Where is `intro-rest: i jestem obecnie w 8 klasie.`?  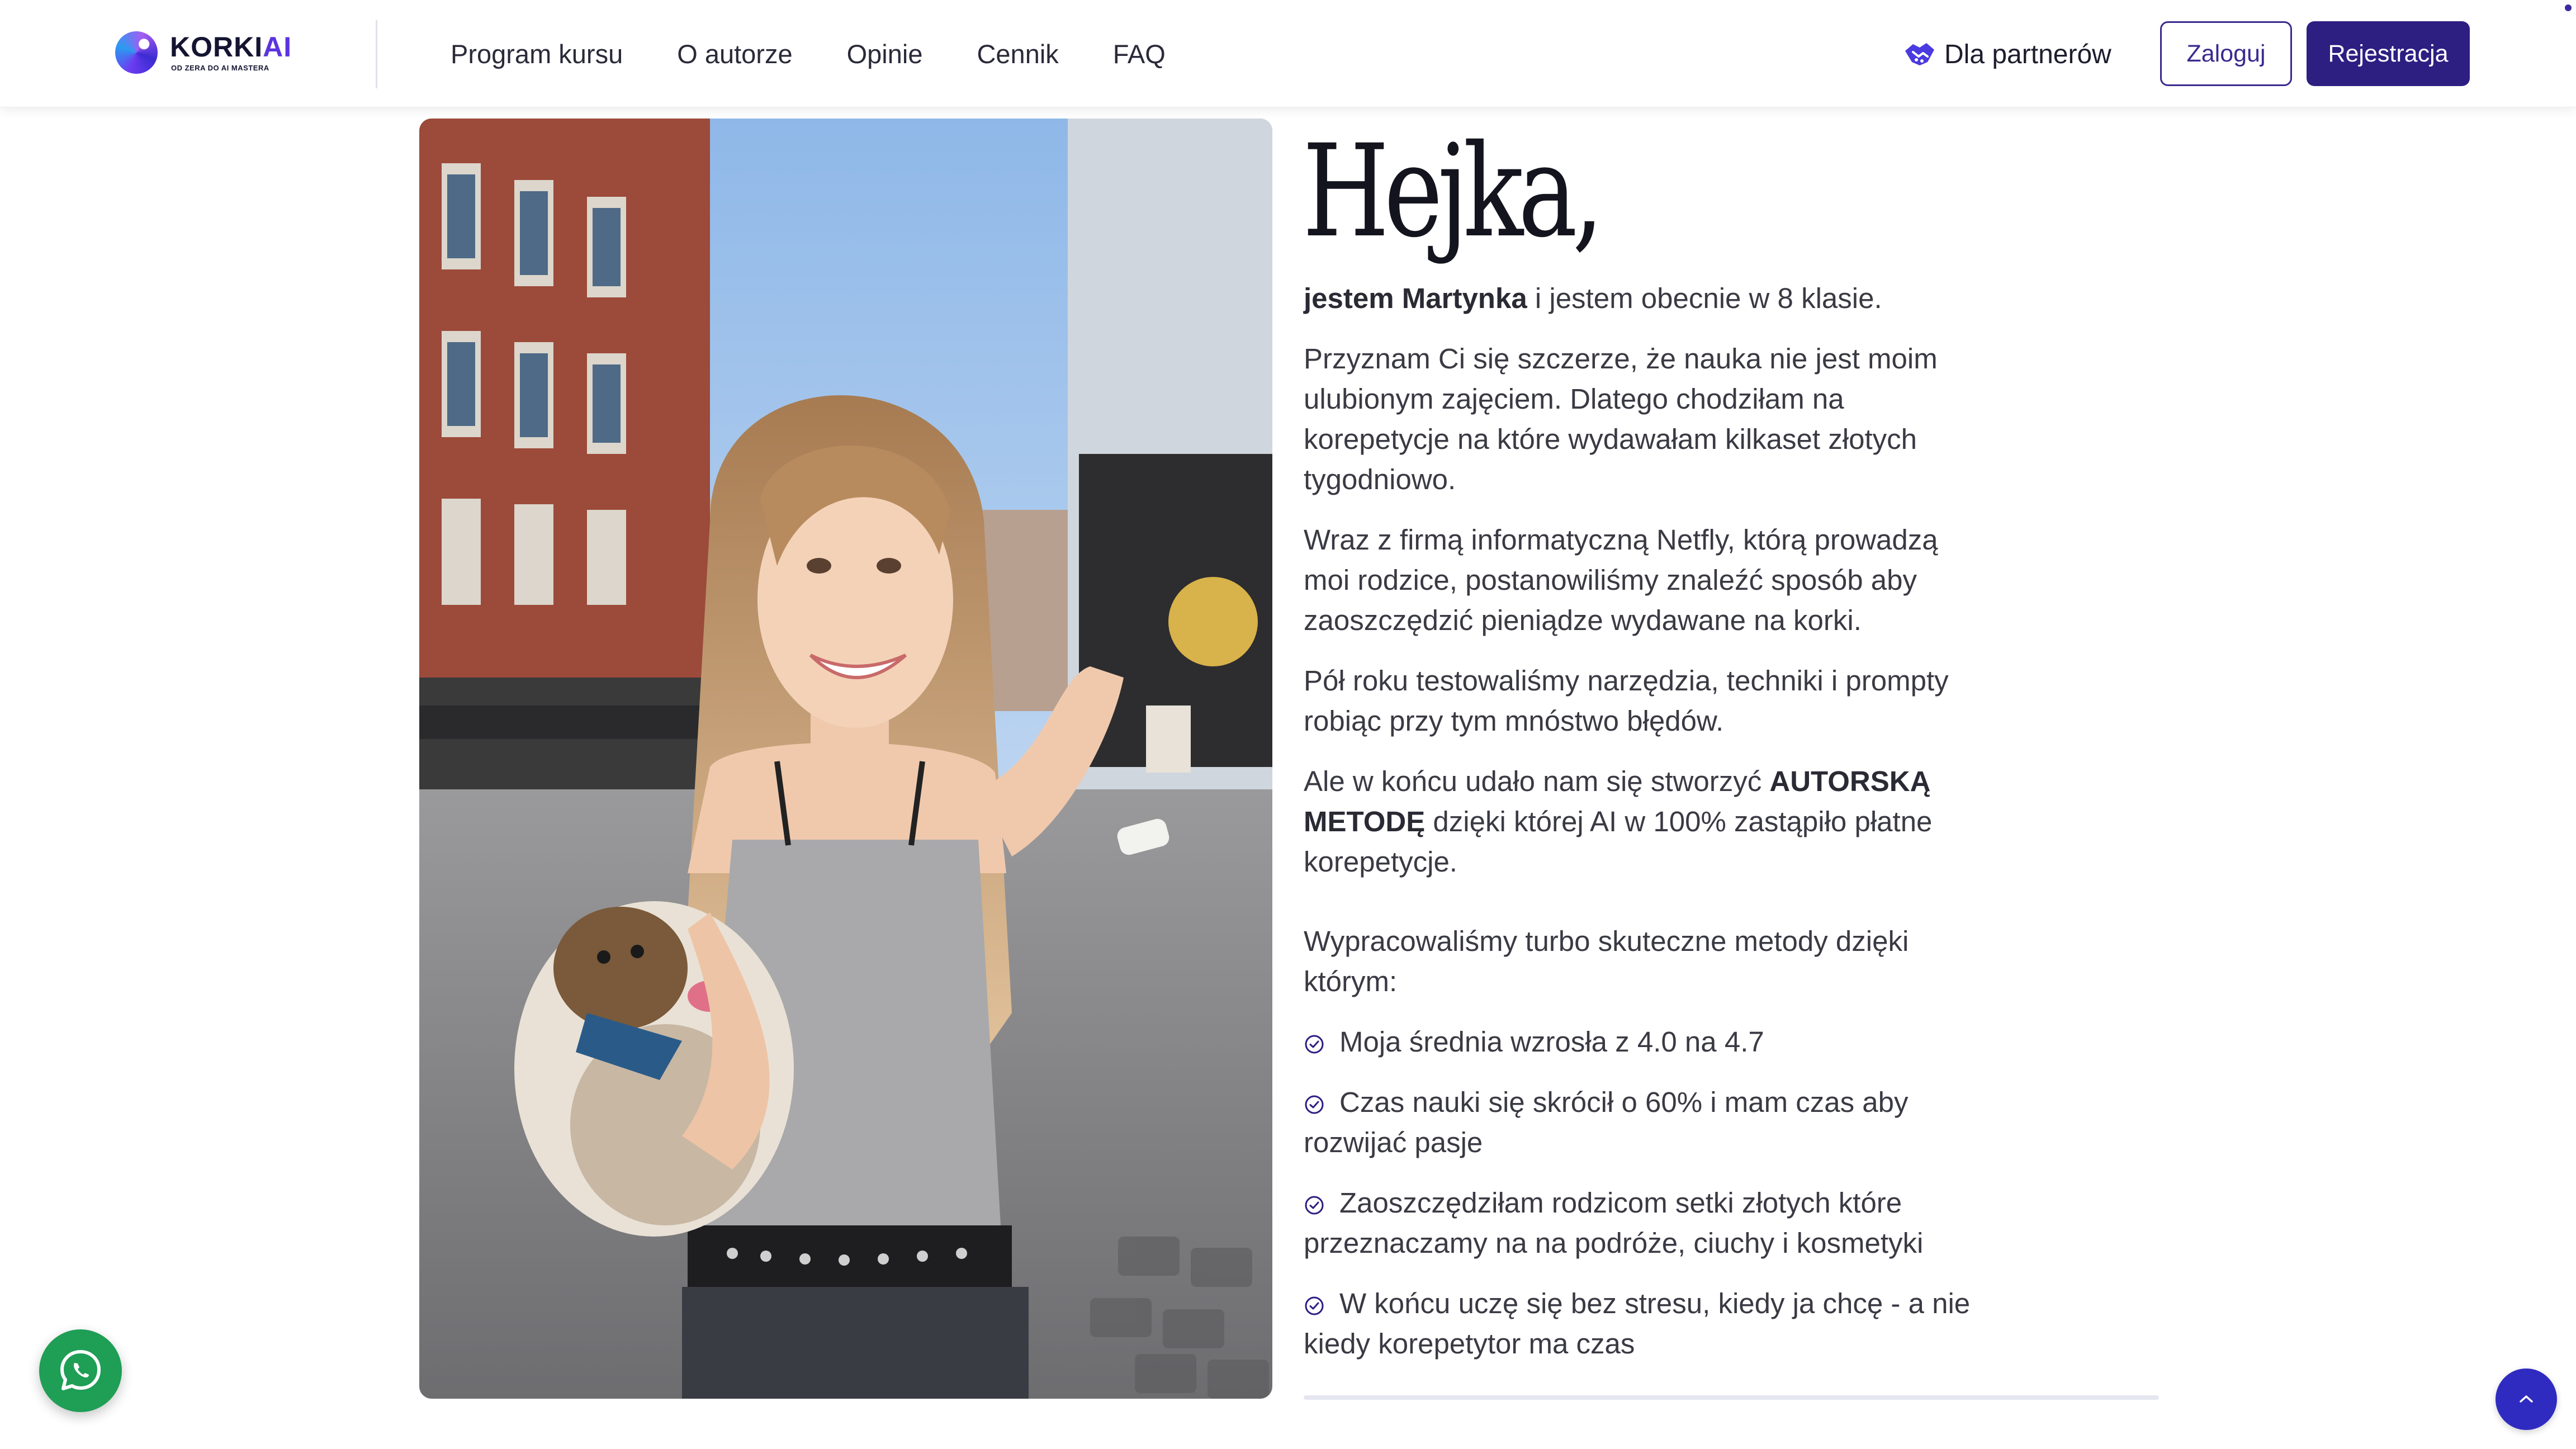 intro-rest: i jestem obecnie w 8 klasie. is located at coordinates (1704, 298).